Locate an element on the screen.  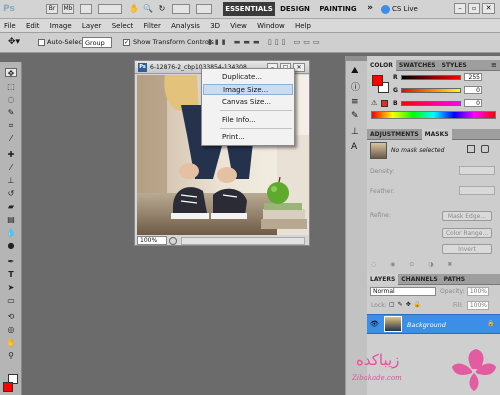
close-button: ✕ is located at coordinates (488, 8).